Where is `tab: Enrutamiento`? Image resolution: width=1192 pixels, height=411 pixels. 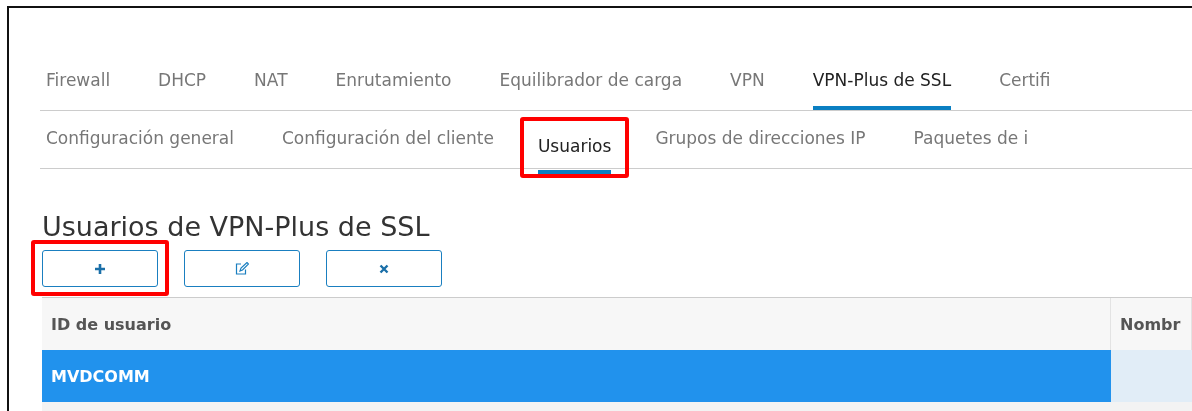
tab: Enrutamiento is located at coordinates (393, 82).